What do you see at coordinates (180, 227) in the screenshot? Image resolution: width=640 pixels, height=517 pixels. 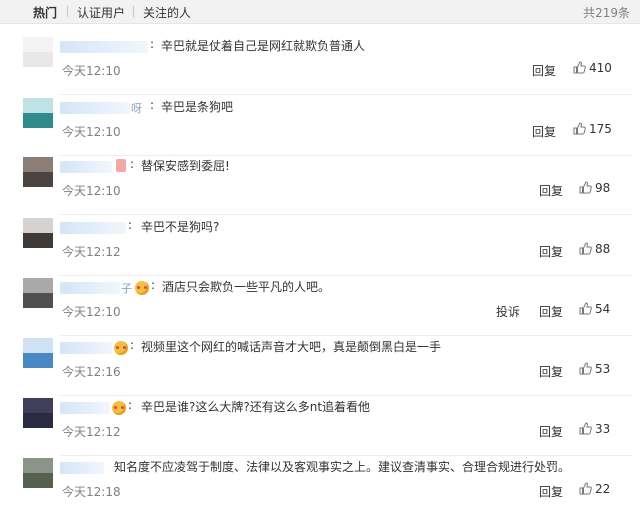 I see `comment-text: 辛巴不是狗吗?` at bounding box center [180, 227].